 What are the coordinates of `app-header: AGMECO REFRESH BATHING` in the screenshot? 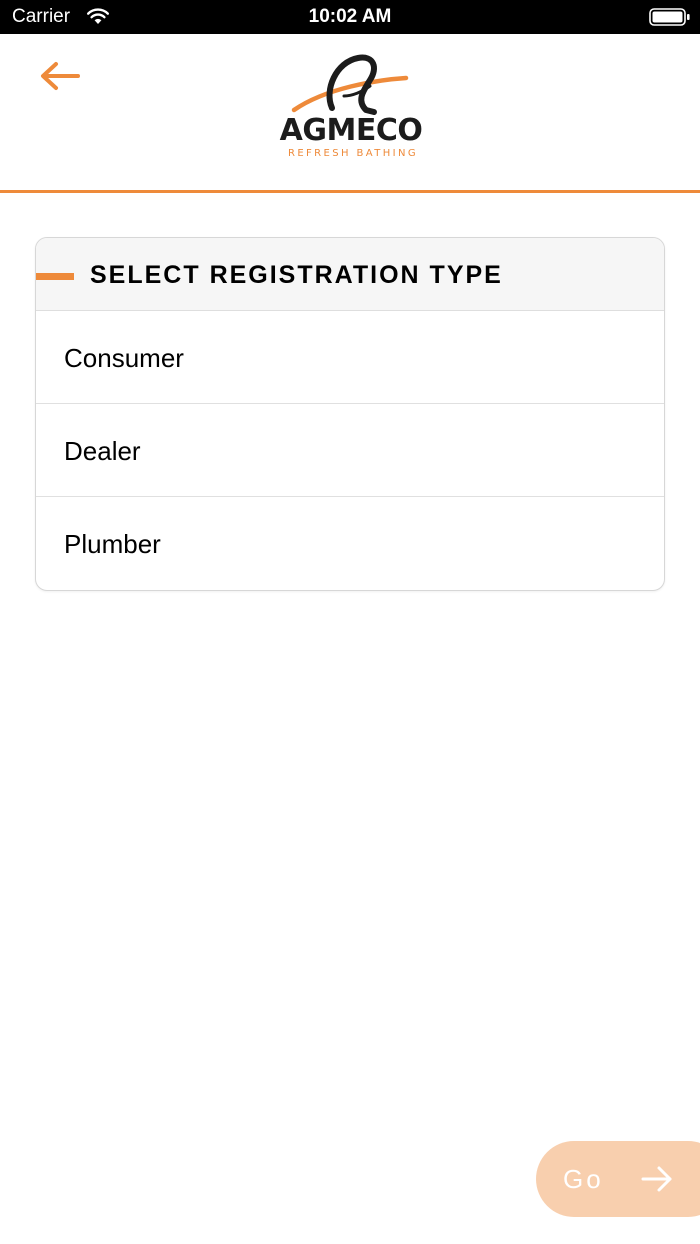 It's located at (350, 112).